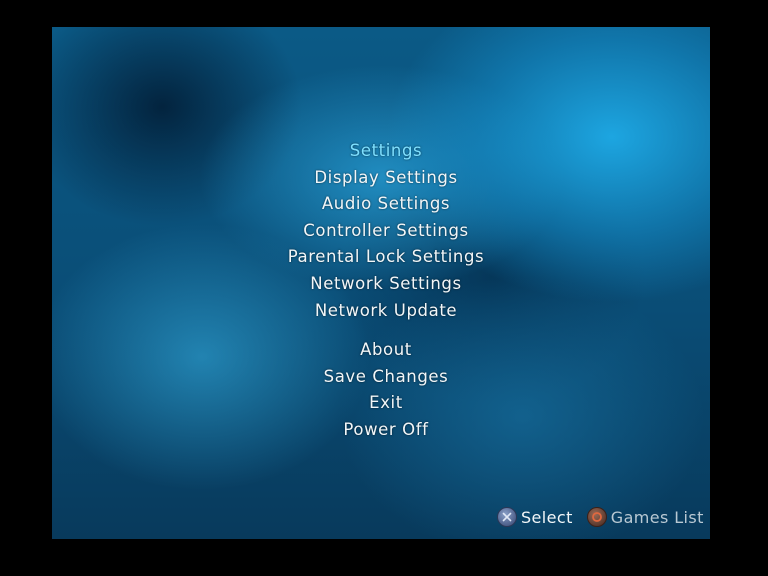  I want to click on menu-item-about: About, so click(386, 350).